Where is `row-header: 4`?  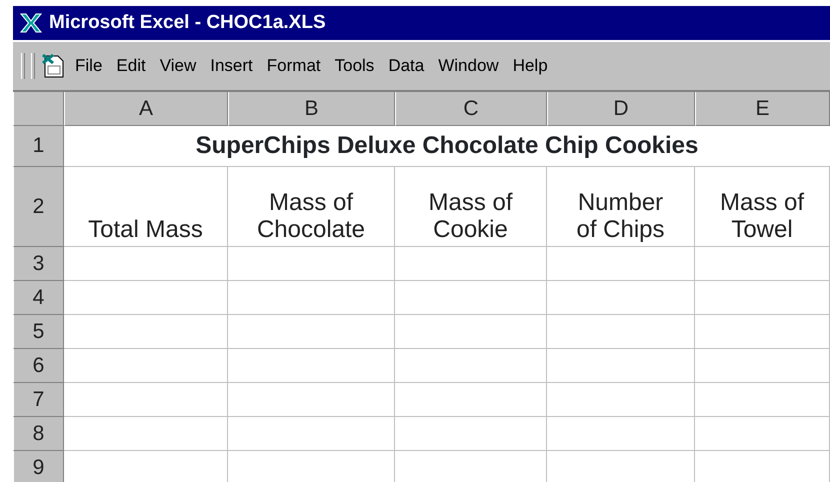 row-header: 4 is located at coordinates (38, 298).